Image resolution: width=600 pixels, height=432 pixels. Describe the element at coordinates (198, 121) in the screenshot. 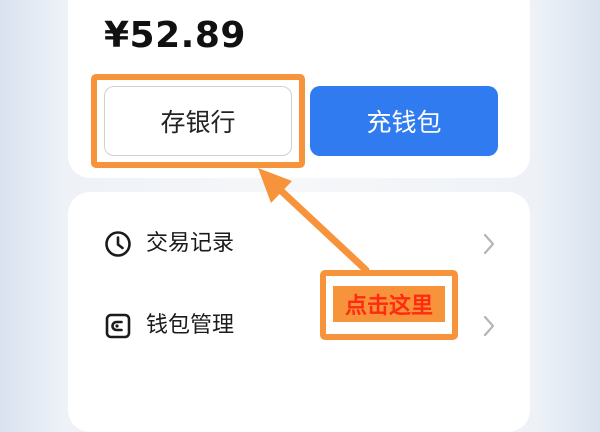

I see `highlight-box` at that location.